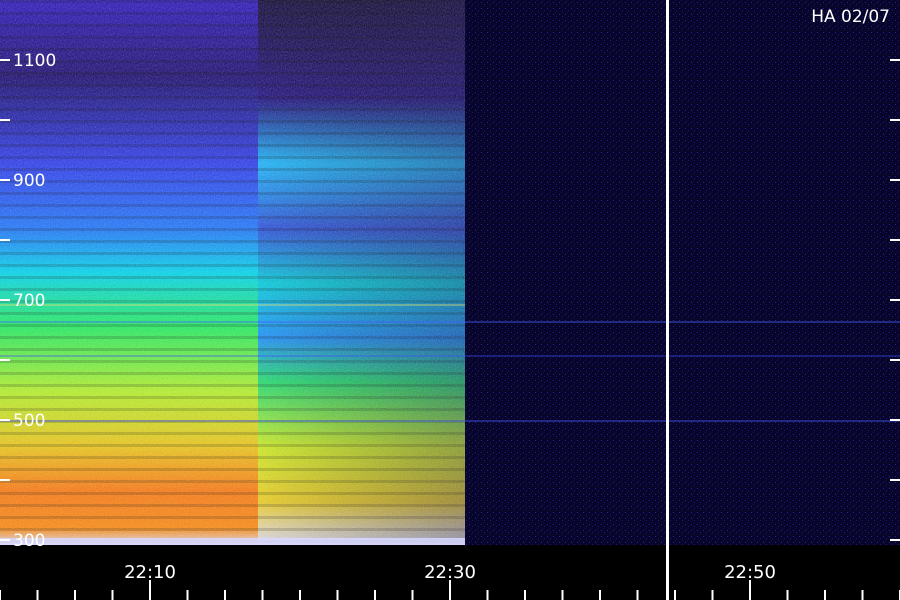  Describe the element at coordinates (750, 572) in the screenshot. I see `x-tick-label-2: 22:50` at that location.